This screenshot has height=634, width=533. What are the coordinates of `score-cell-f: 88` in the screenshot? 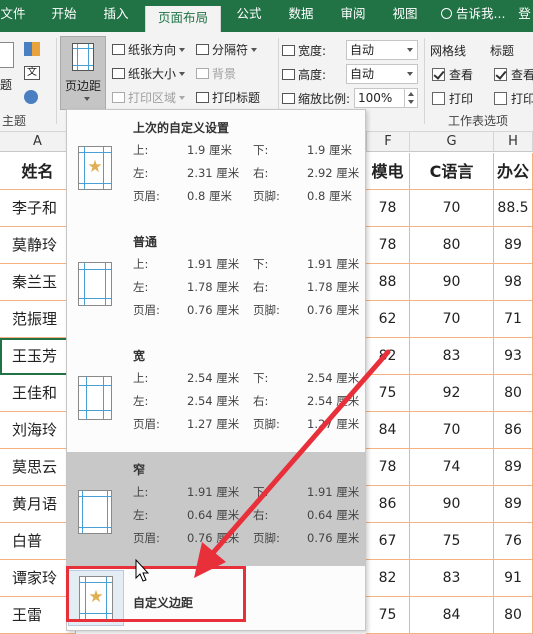 It's located at (388, 282).